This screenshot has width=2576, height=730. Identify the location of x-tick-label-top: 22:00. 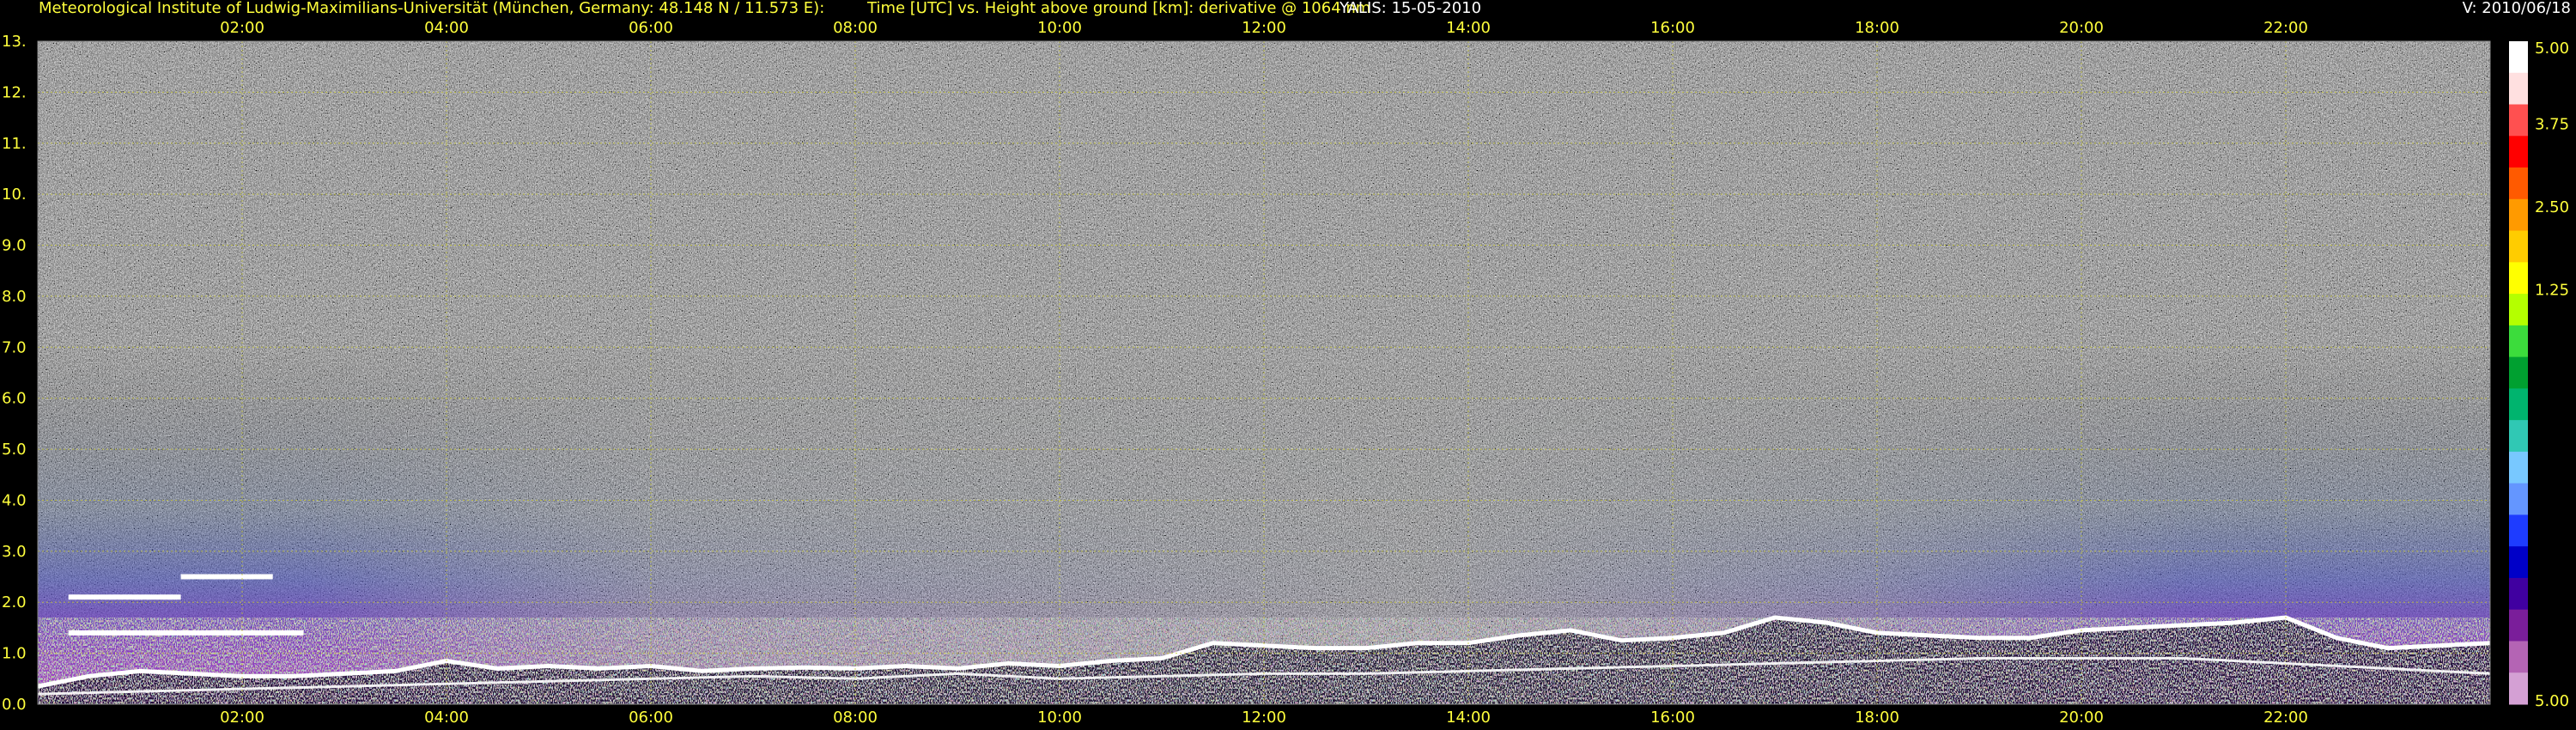
(2285, 28).